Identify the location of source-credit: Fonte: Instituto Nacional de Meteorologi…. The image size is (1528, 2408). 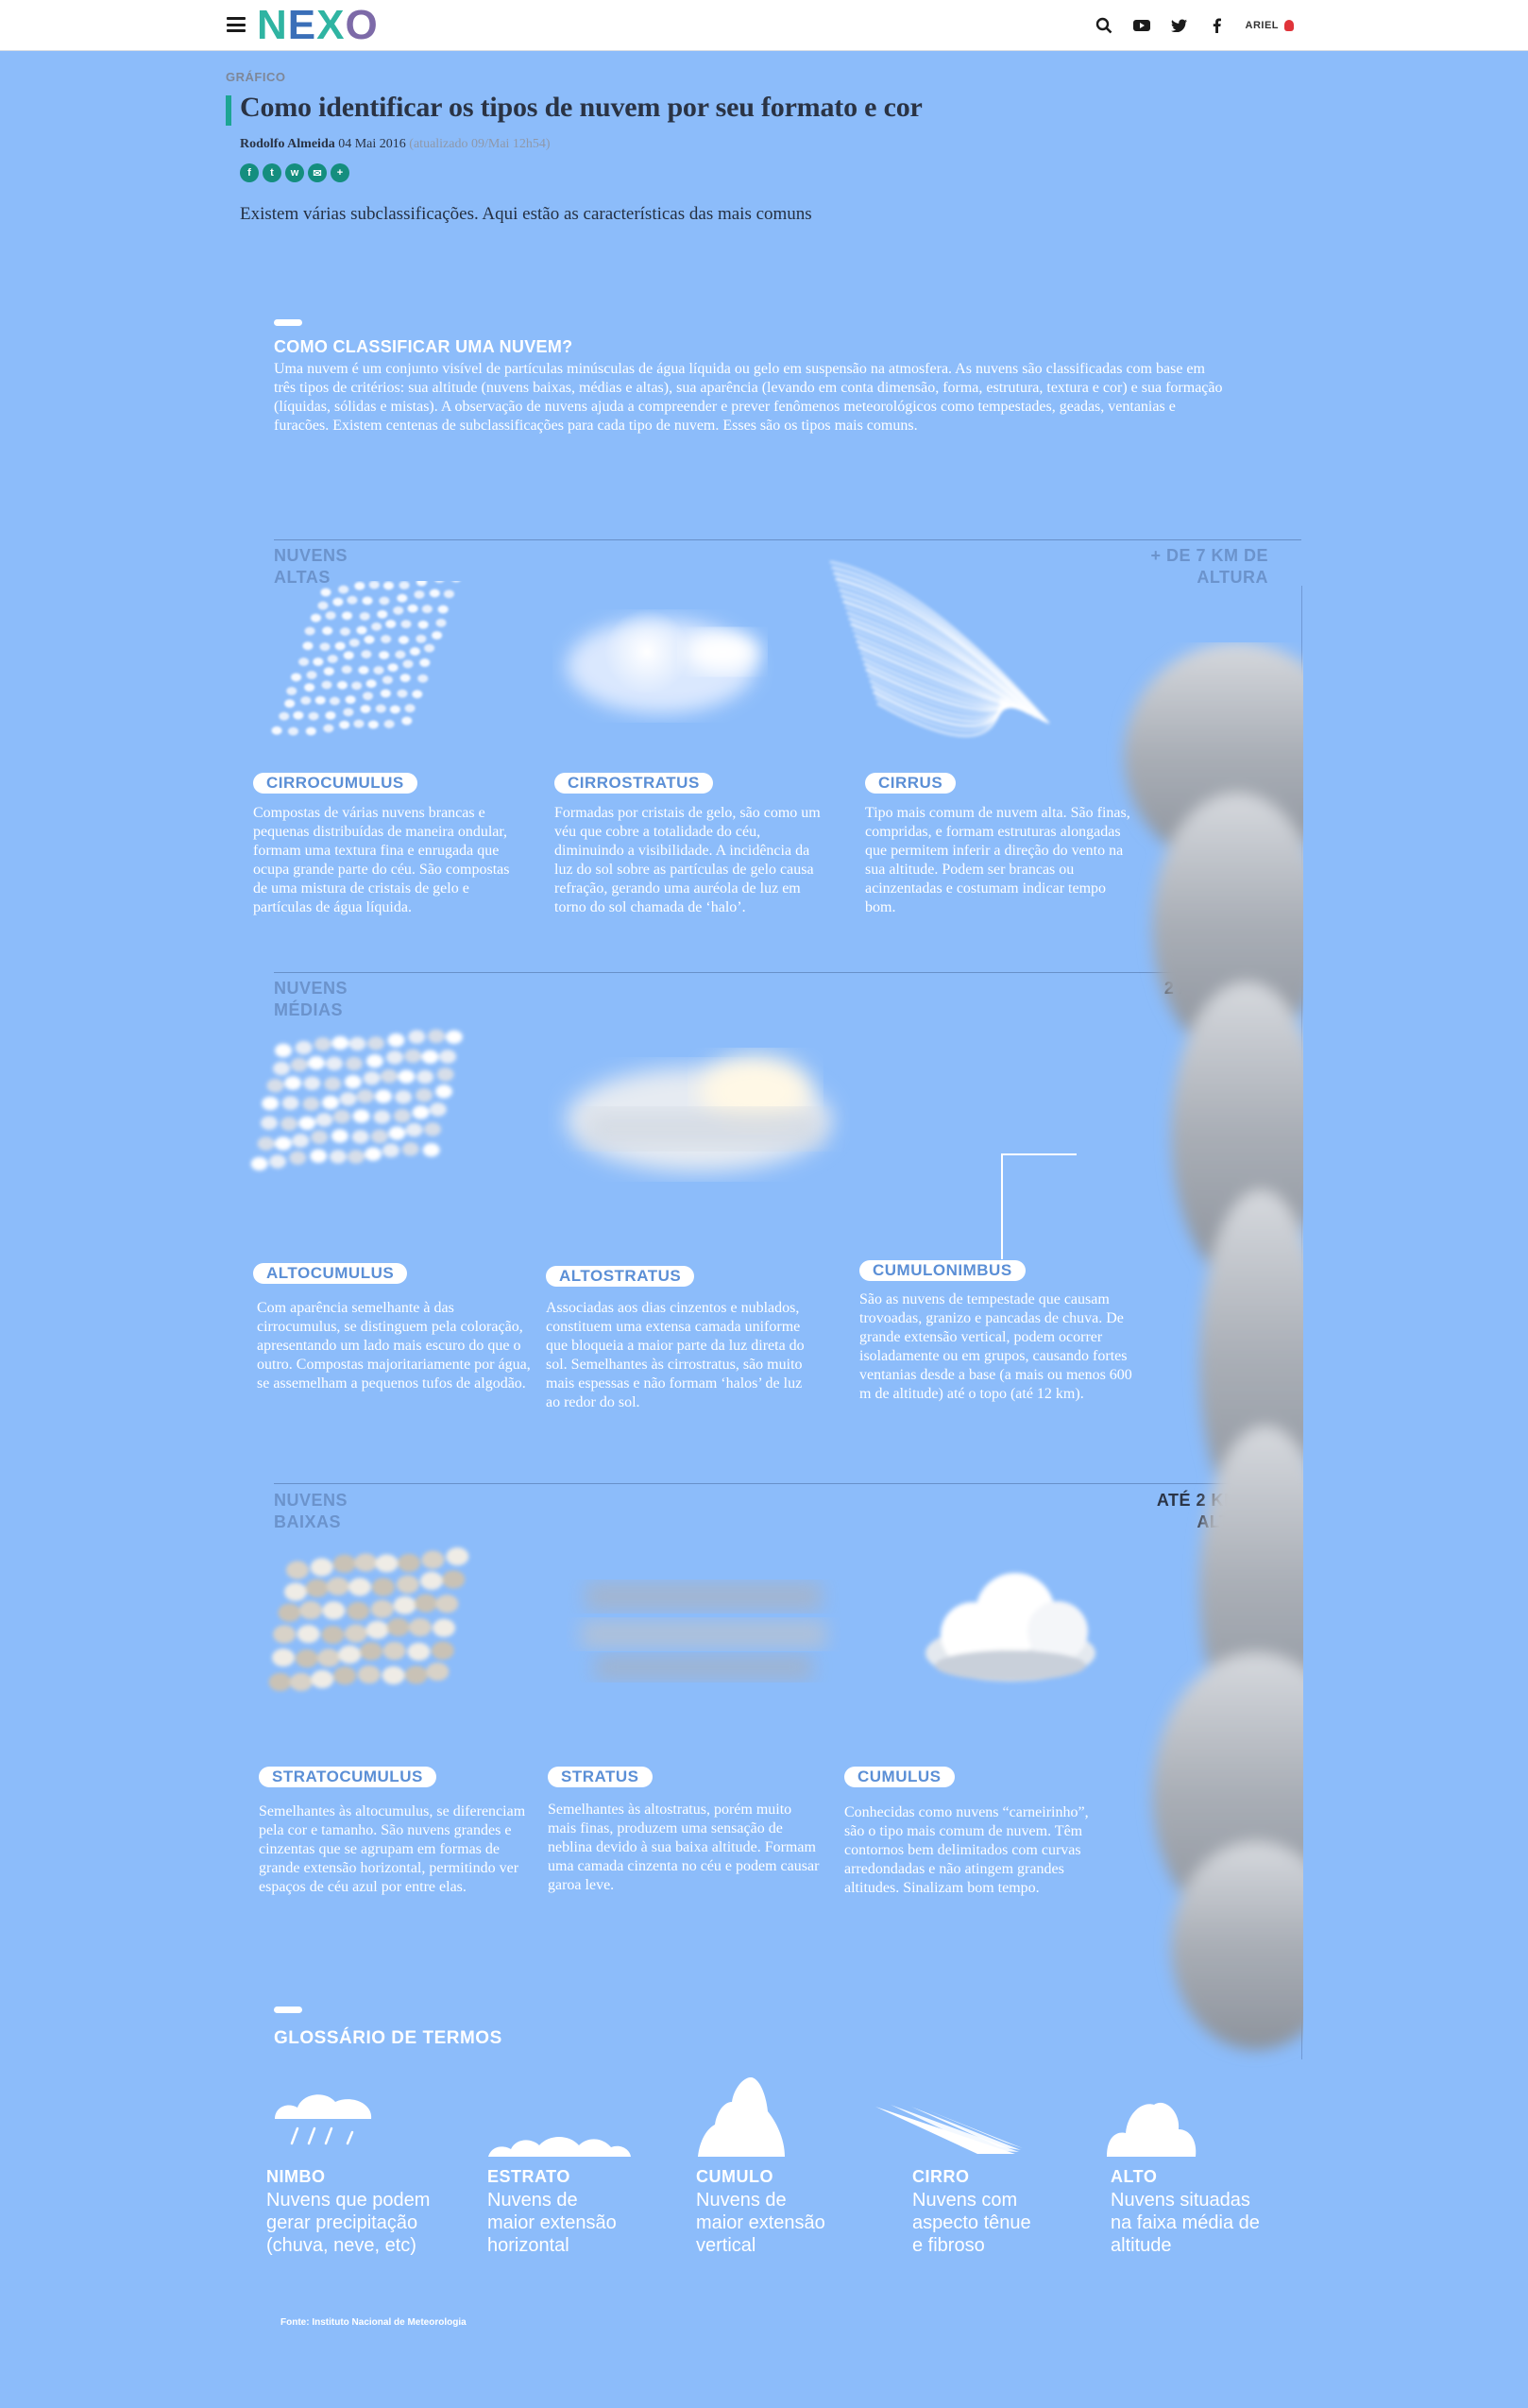
(373, 2322).